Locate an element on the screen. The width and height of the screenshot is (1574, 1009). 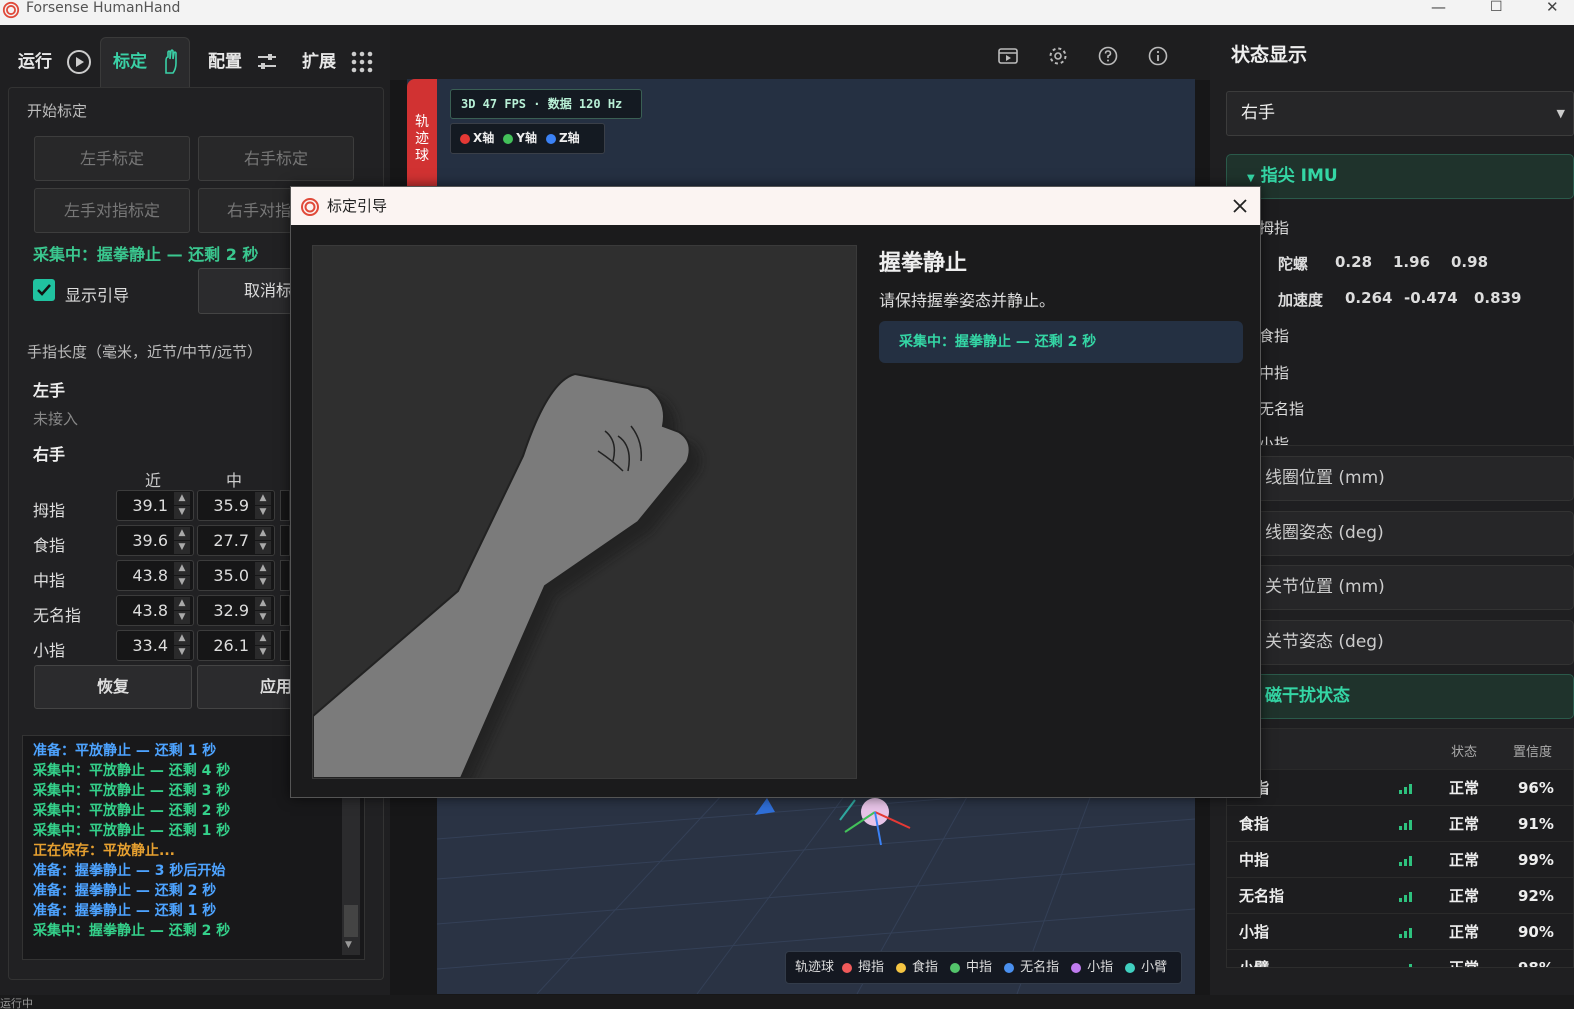
mag-row: 中指 正常 99% is located at coordinates (1400, 859).